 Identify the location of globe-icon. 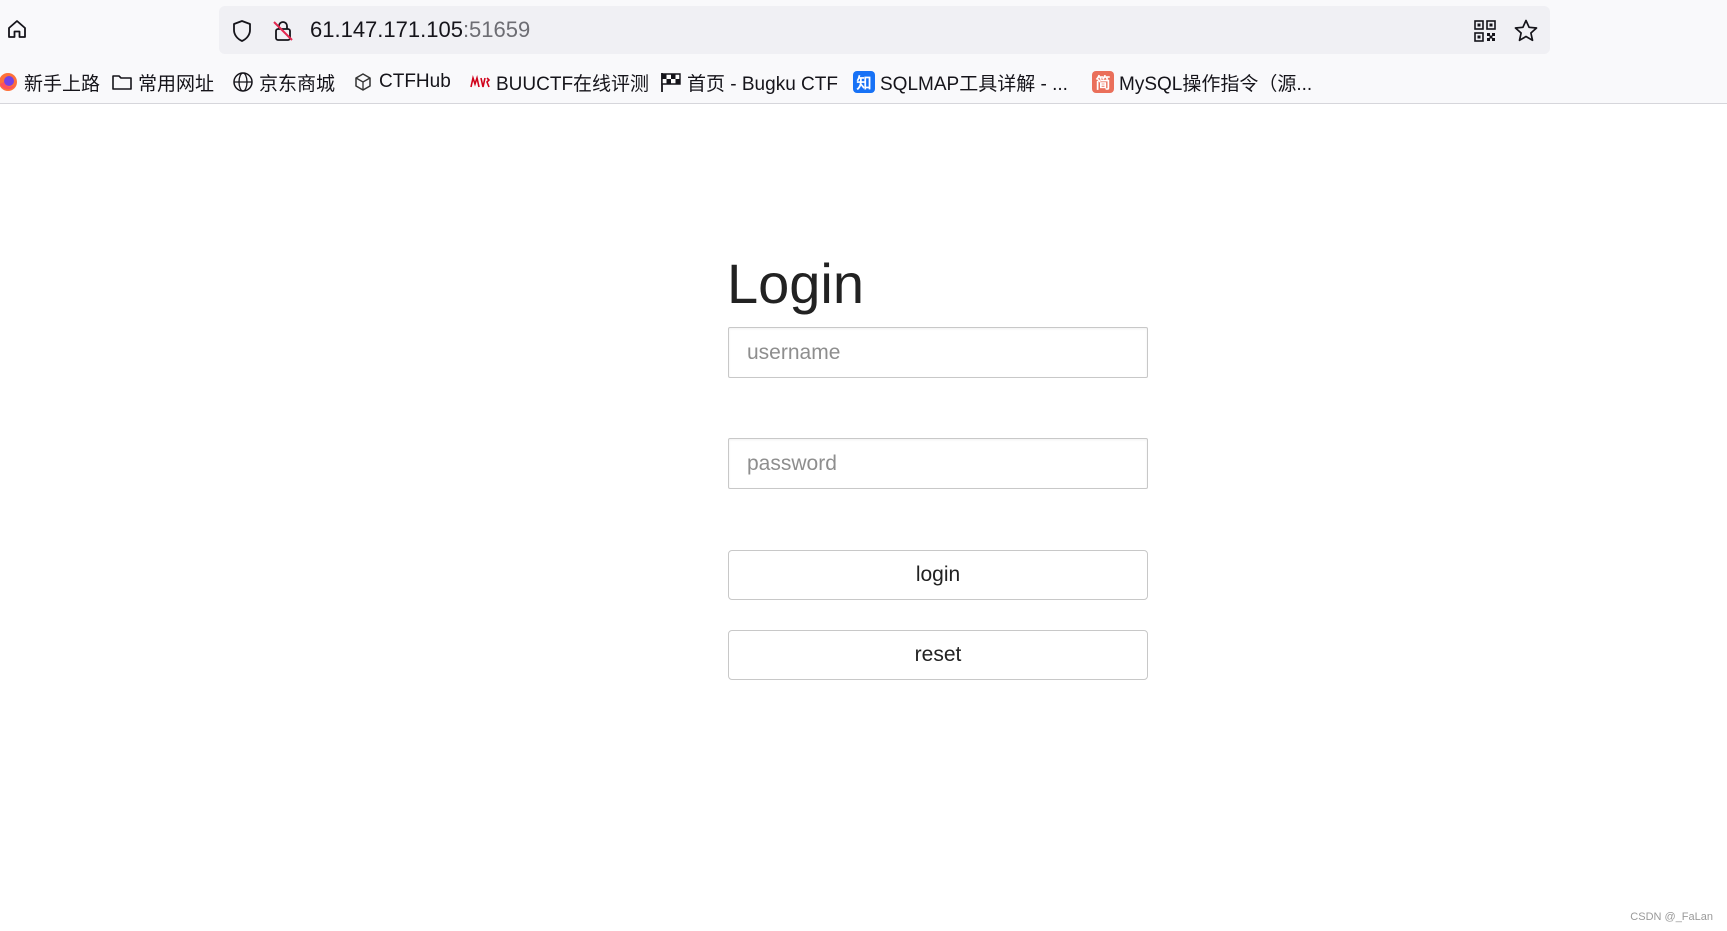
(243, 82).